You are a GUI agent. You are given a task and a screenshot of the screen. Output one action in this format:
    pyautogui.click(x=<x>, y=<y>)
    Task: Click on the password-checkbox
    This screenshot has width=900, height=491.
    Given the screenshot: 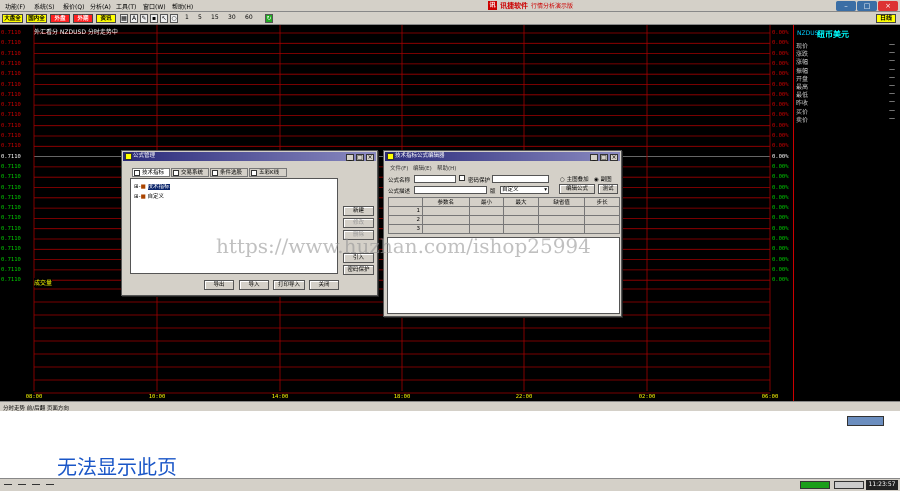 What is the action you would take?
    pyautogui.click(x=462, y=178)
    